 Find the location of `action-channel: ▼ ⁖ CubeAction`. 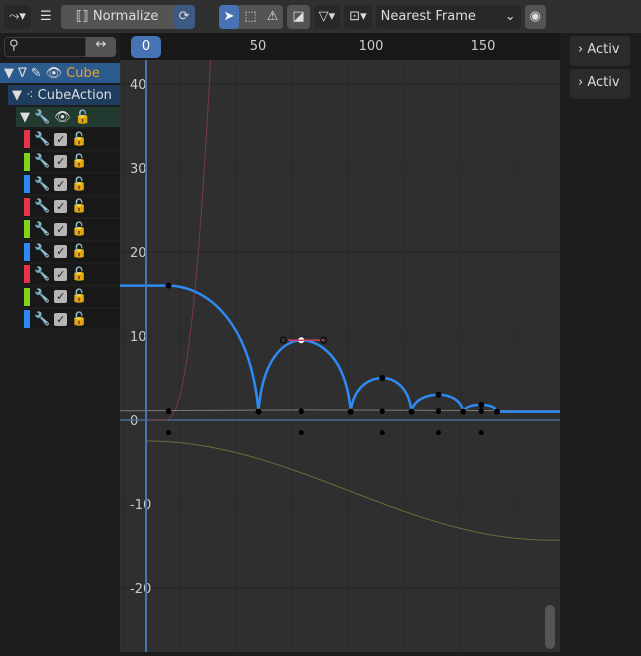

action-channel: ▼ ⁖ CubeAction is located at coordinates (64, 95).